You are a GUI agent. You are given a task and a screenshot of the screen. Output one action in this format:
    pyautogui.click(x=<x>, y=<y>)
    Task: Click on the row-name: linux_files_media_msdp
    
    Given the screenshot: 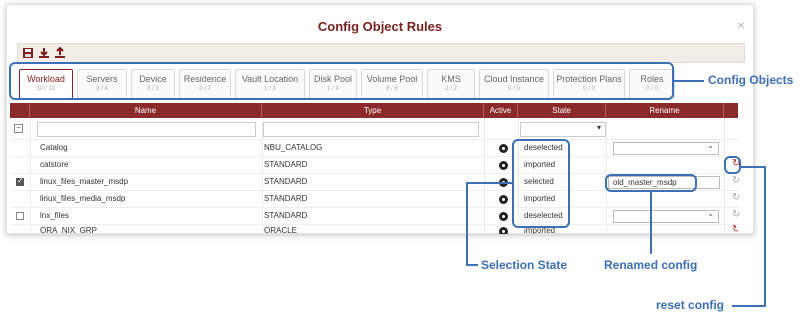 What is the action you would take?
    pyautogui.click(x=83, y=198)
    